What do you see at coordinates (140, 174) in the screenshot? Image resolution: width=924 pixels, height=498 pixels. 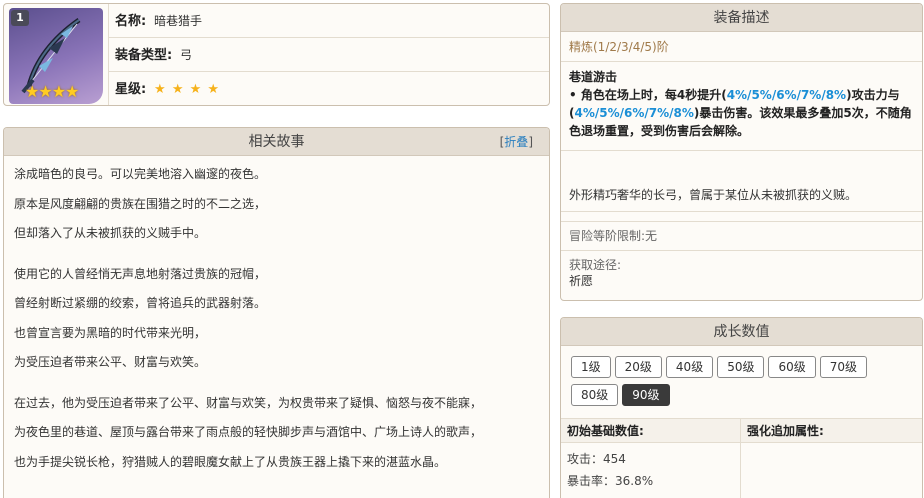 I see `story-line: 涂成暗色的良弓。可以完美地溶入幽邃的夜色。` at bounding box center [140, 174].